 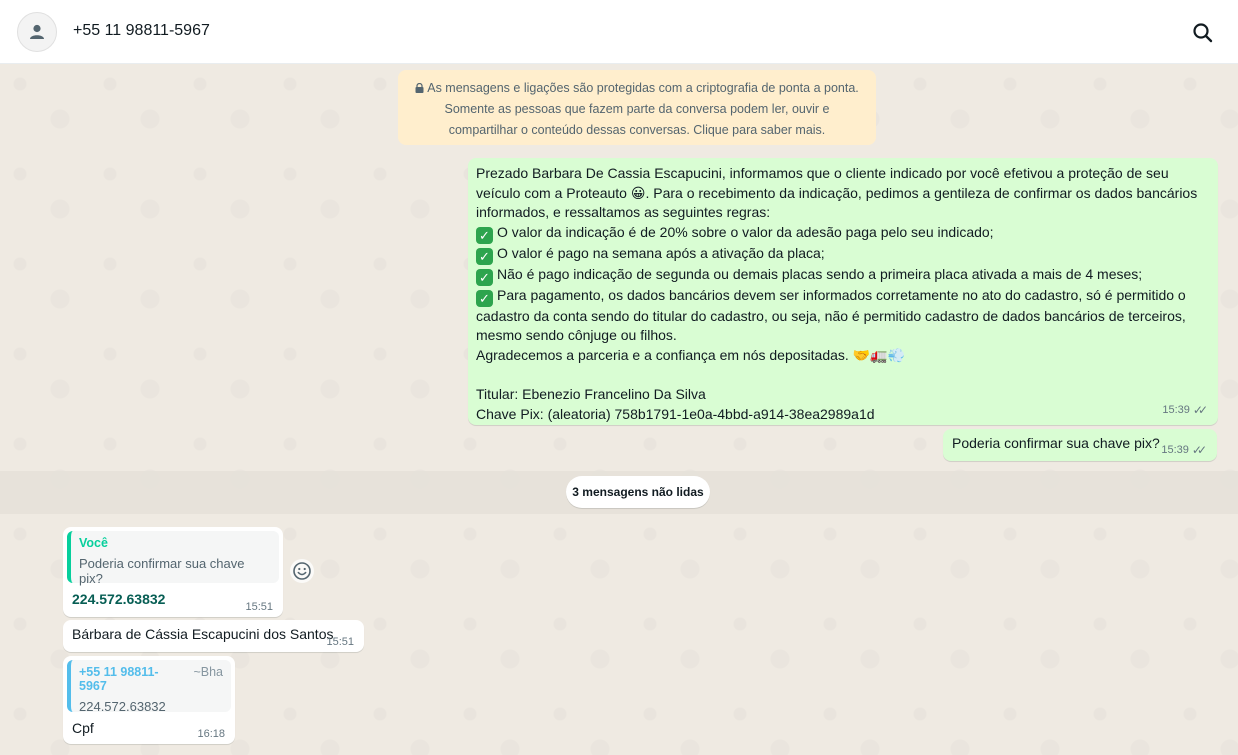 I want to click on contact-name: +55 11 98811-5967, so click(x=141, y=31).